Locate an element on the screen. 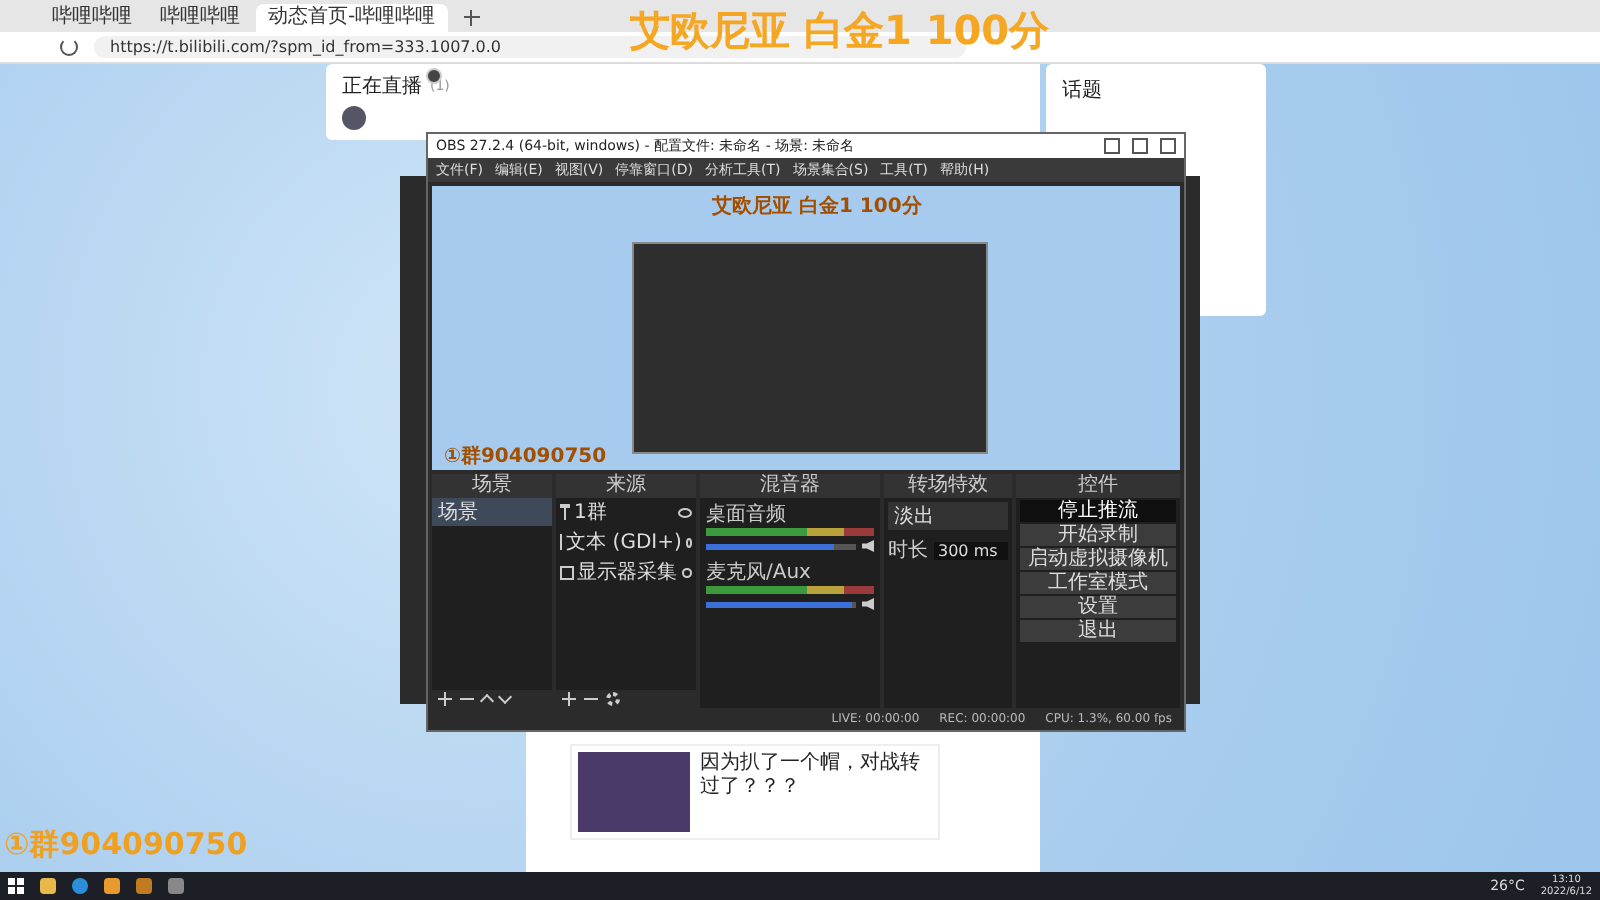 The height and width of the screenshot is (900, 1600). preview-overlay-title: 艾欧尼亚 白金1 100分 is located at coordinates (817, 206).